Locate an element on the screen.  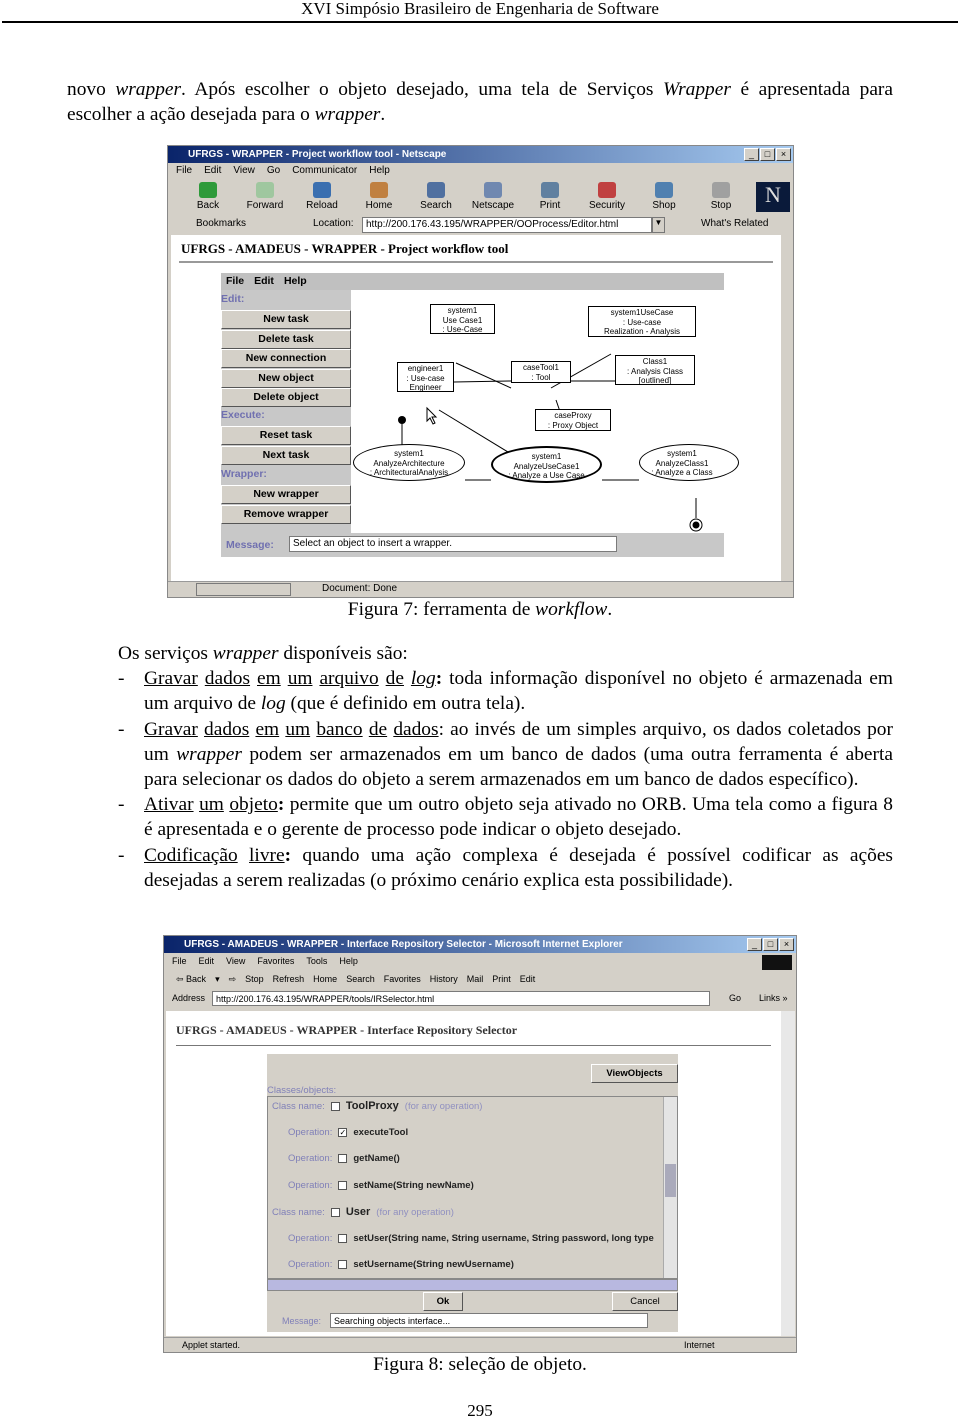
button-new-object: New object is located at coordinates (286, 378).